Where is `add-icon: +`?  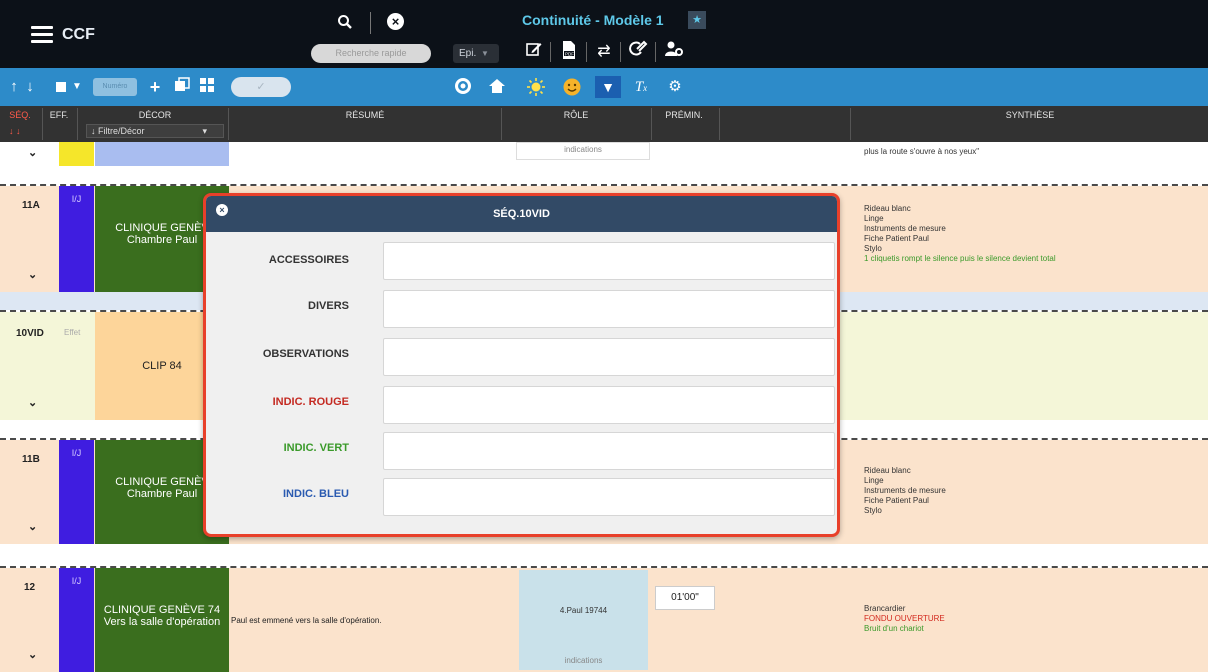 add-icon: + is located at coordinates (155, 87).